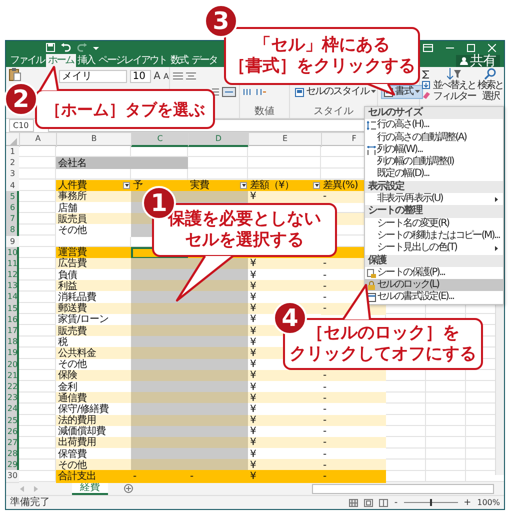  I want to click on row-number: 18, so click(12, 342).